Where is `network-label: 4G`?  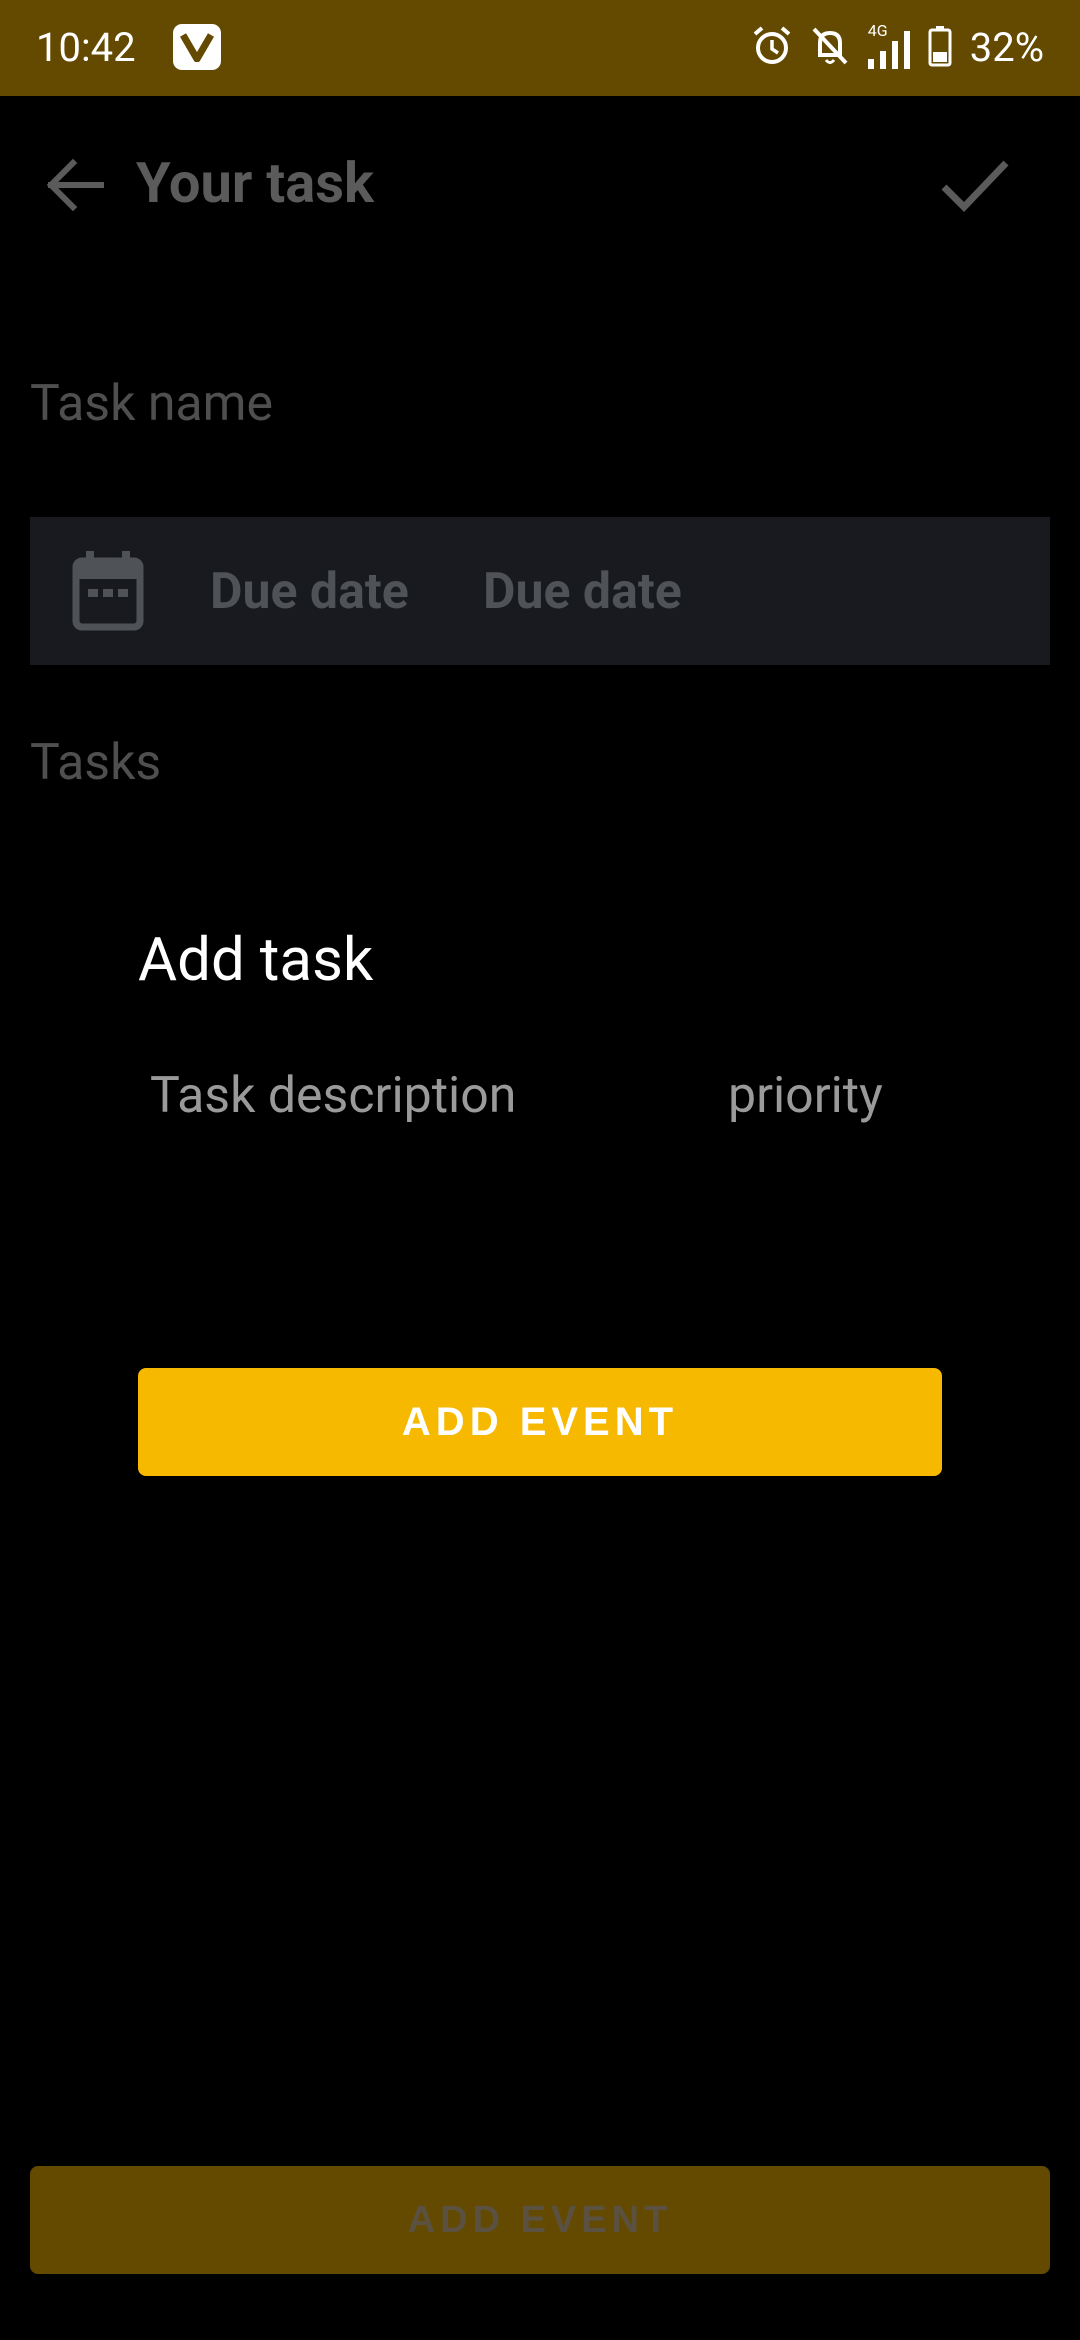 network-label: 4G is located at coordinates (877, 30).